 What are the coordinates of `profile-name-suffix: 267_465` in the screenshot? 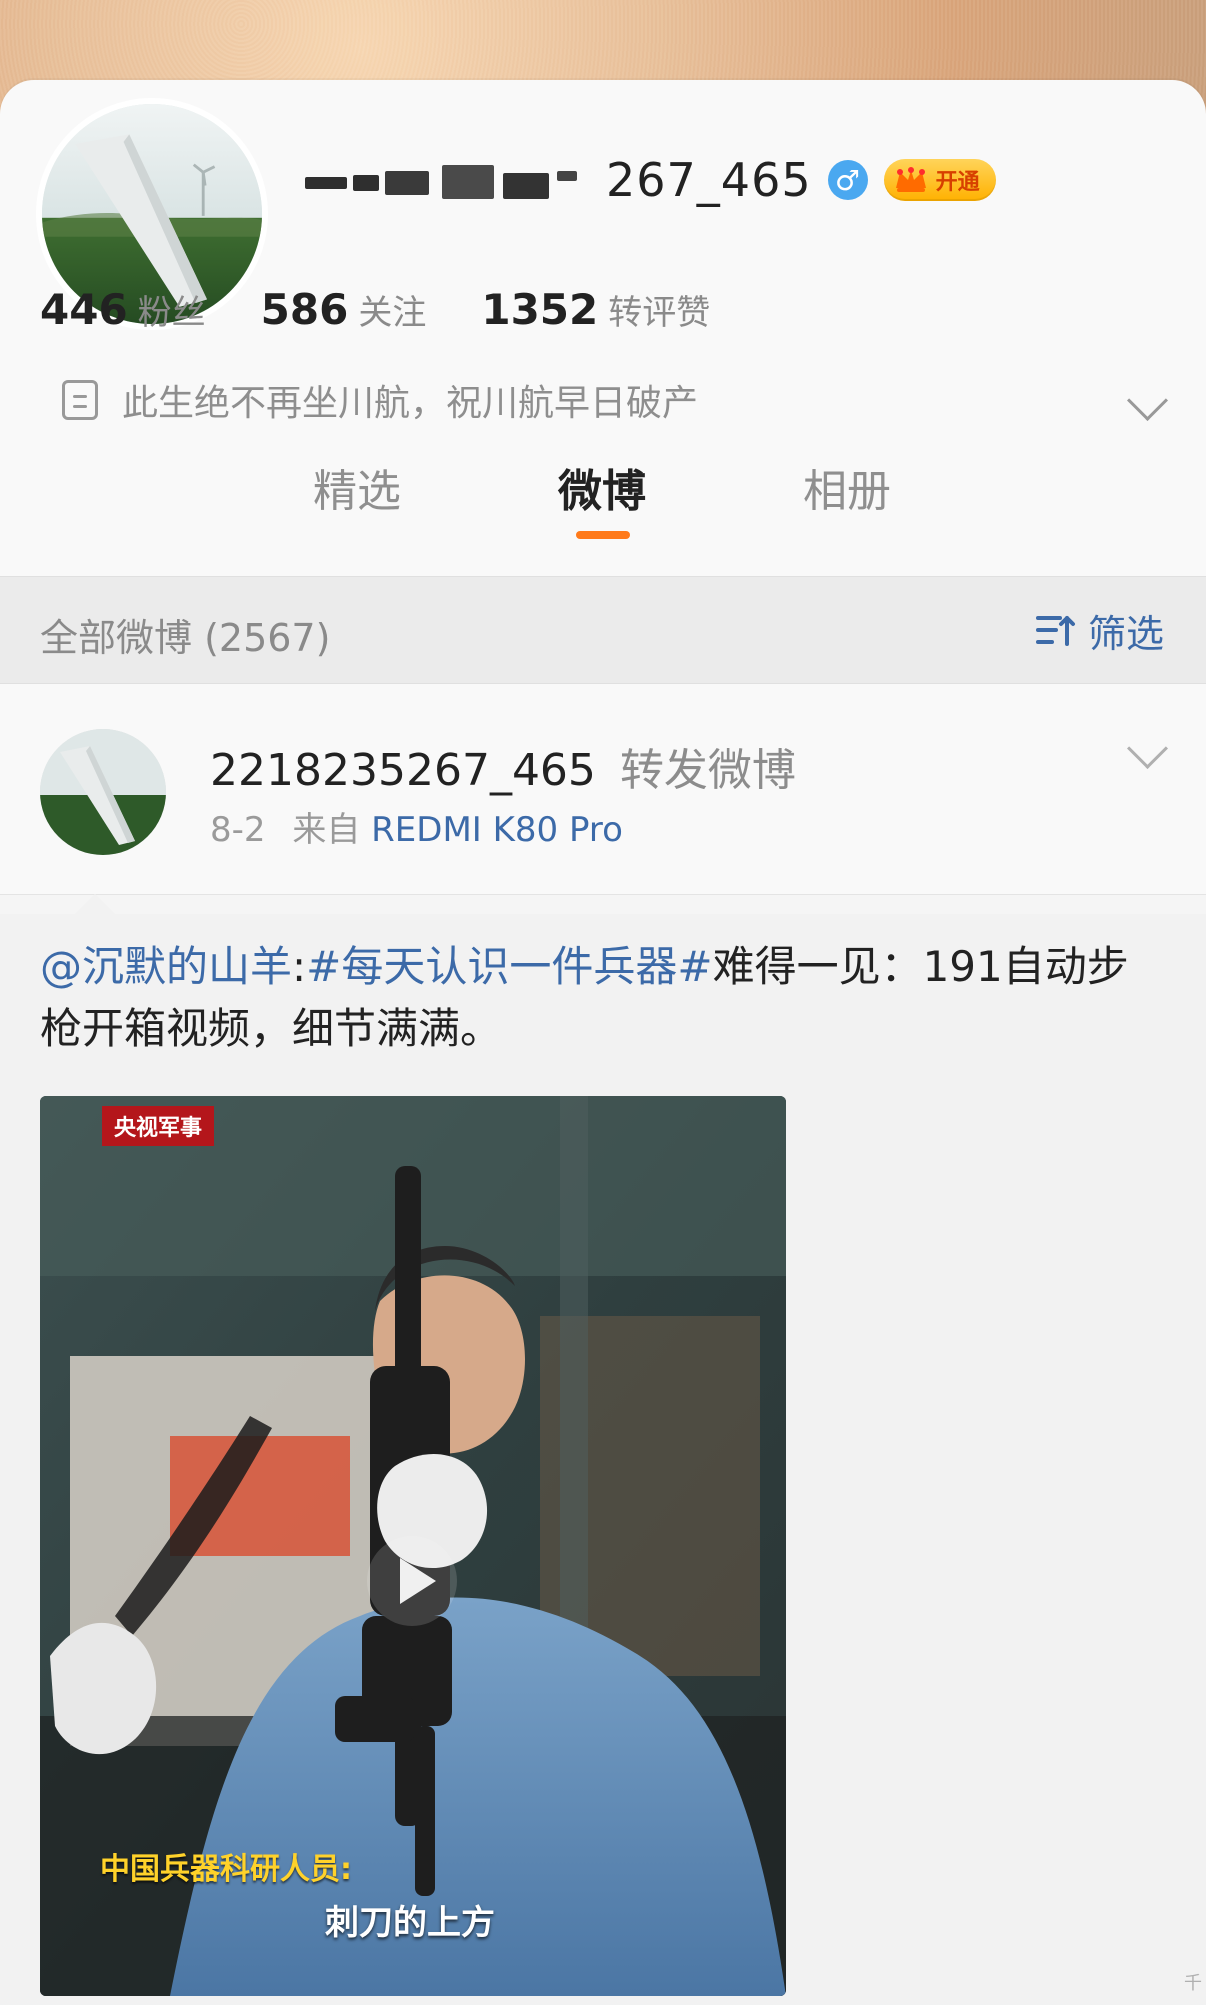 It's located at (709, 180).